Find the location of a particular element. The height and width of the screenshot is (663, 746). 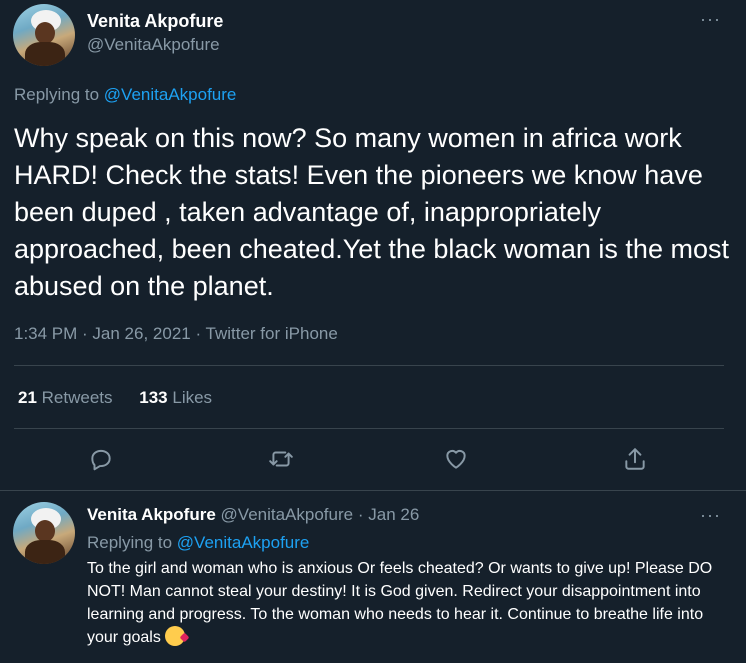

heart-icon is located at coordinates (456, 459).